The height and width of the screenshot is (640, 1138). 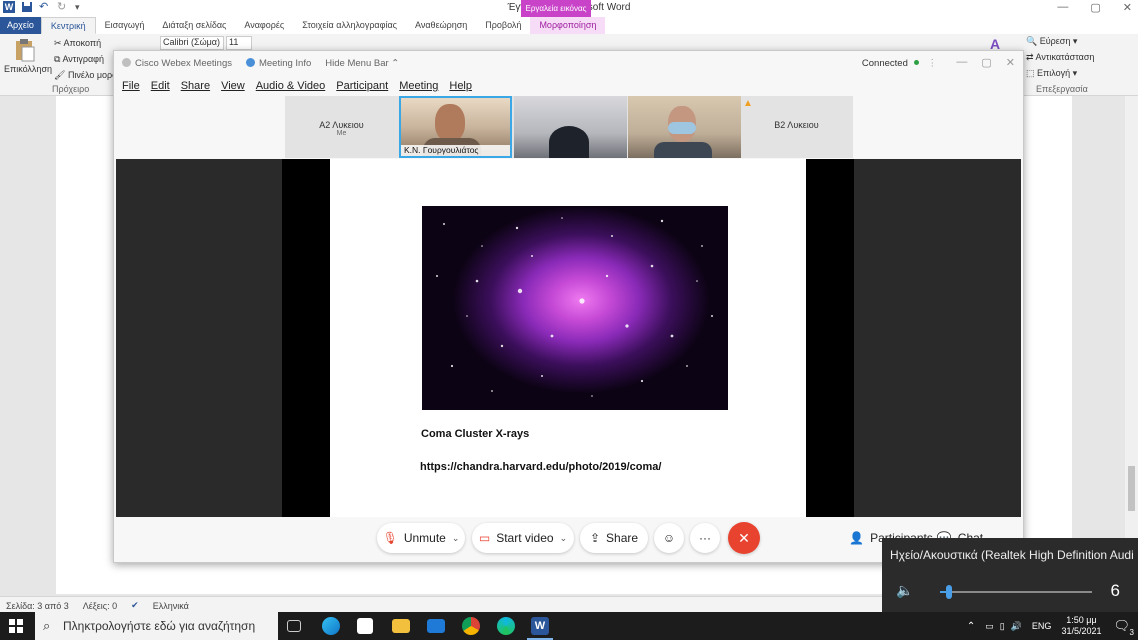 I want to click on tab-view: Προβολή, so click(x=503, y=25).